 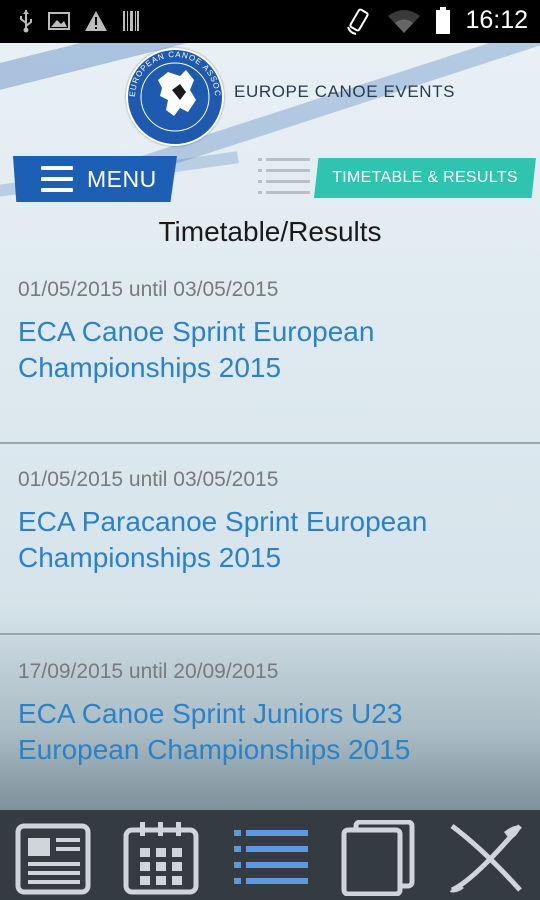 I want to click on rotate-icon, so click(x=358, y=21).